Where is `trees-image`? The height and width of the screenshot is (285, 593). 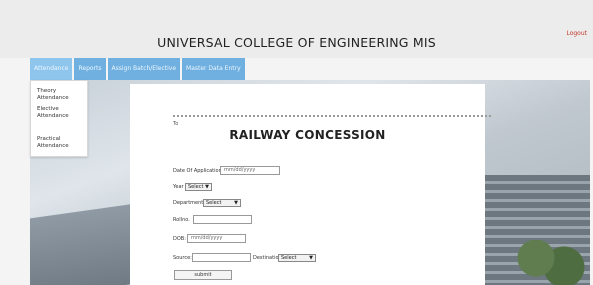
trees-image is located at coordinates (550, 262).